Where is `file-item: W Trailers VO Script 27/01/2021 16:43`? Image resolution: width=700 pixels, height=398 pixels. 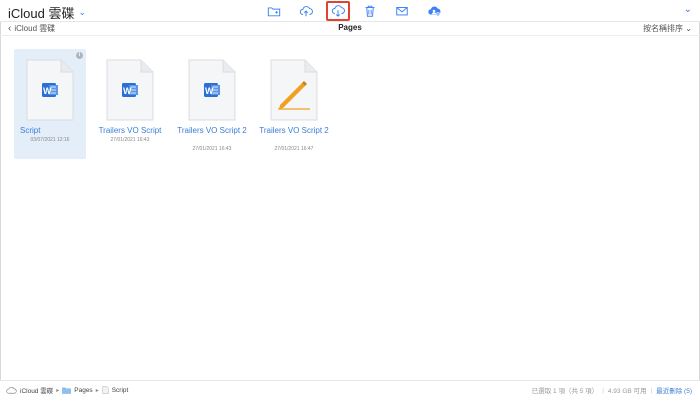
file-item: W Trailers VO Script 27/01/2021 16:43 is located at coordinates (130, 104).